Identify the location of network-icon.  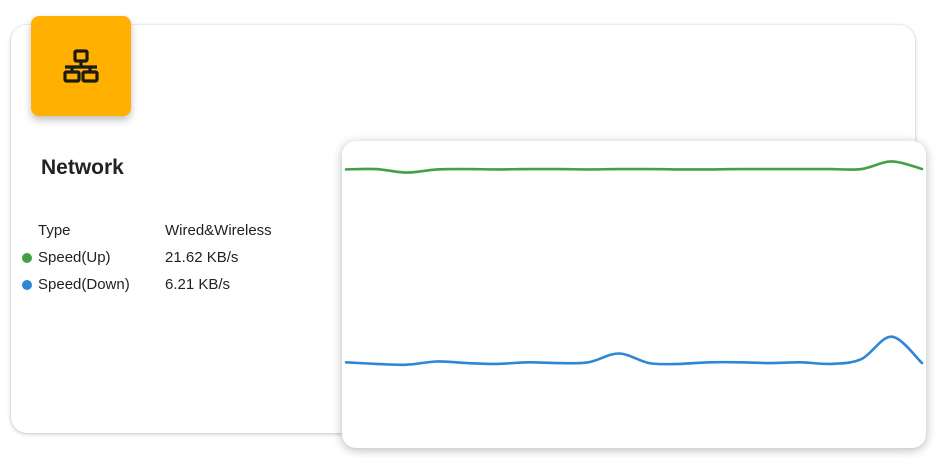
(81, 66).